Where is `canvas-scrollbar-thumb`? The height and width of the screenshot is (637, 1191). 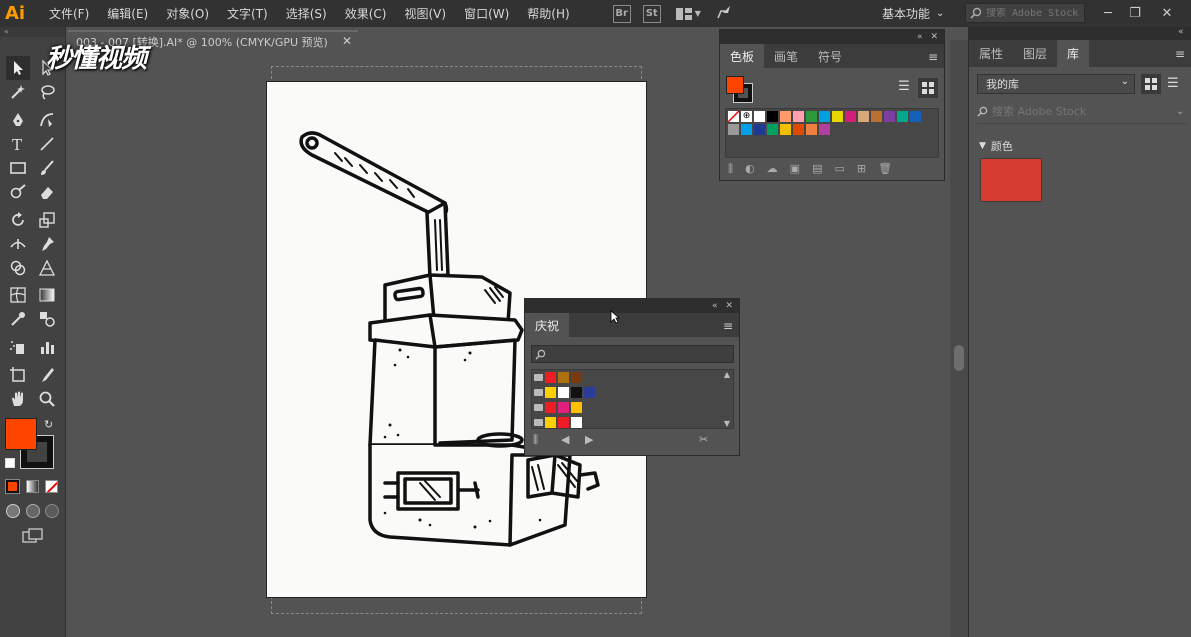
canvas-scrollbar-thumb is located at coordinates (959, 358).